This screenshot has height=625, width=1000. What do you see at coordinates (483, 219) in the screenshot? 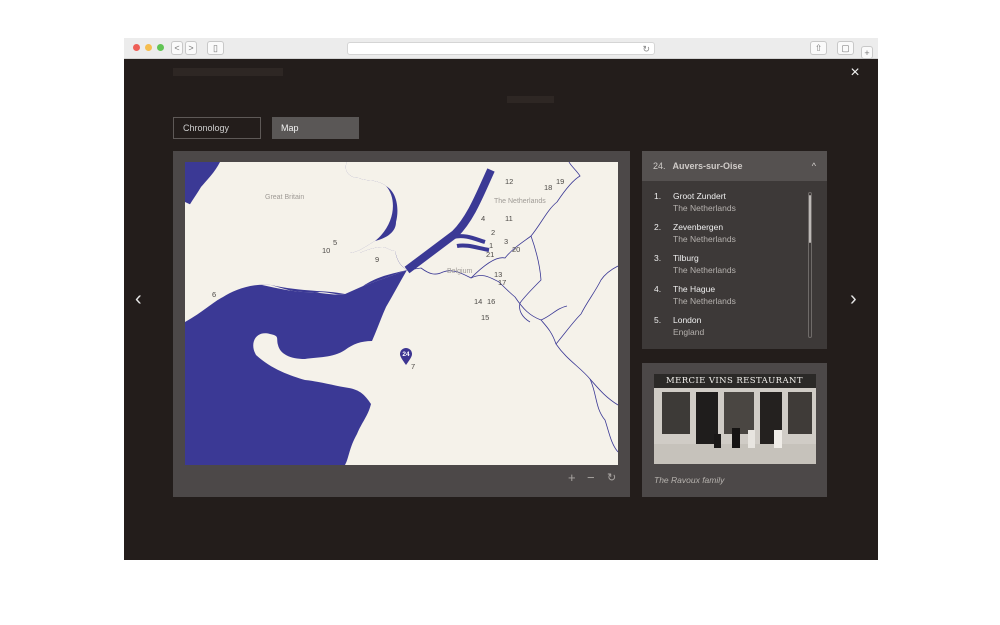
I see `map-marker: 4` at bounding box center [483, 219].